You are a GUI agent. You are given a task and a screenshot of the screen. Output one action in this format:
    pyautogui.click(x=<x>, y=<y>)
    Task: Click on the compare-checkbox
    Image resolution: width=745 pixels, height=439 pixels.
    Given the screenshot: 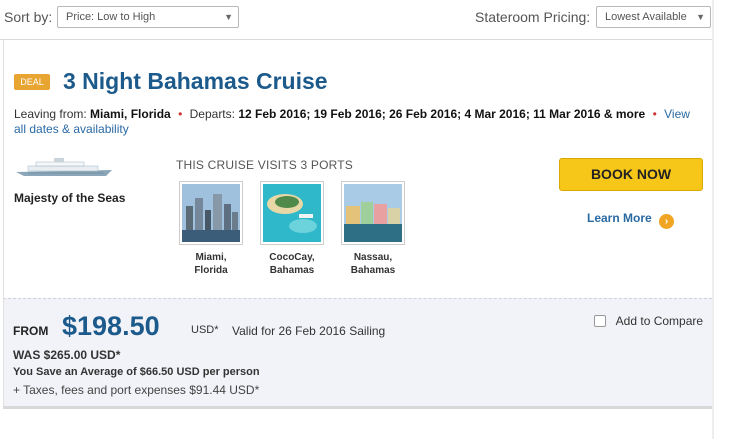 What is the action you would take?
    pyautogui.click(x=600, y=321)
    